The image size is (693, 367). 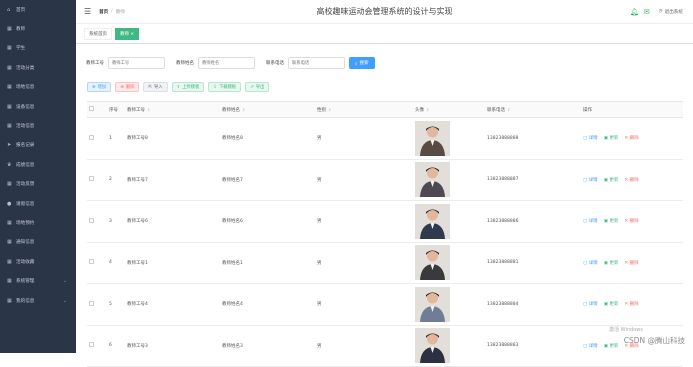 What do you see at coordinates (98, 33) in the screenshot?
I see `tab-home: 系统首页` at bounding box center [98, 33].